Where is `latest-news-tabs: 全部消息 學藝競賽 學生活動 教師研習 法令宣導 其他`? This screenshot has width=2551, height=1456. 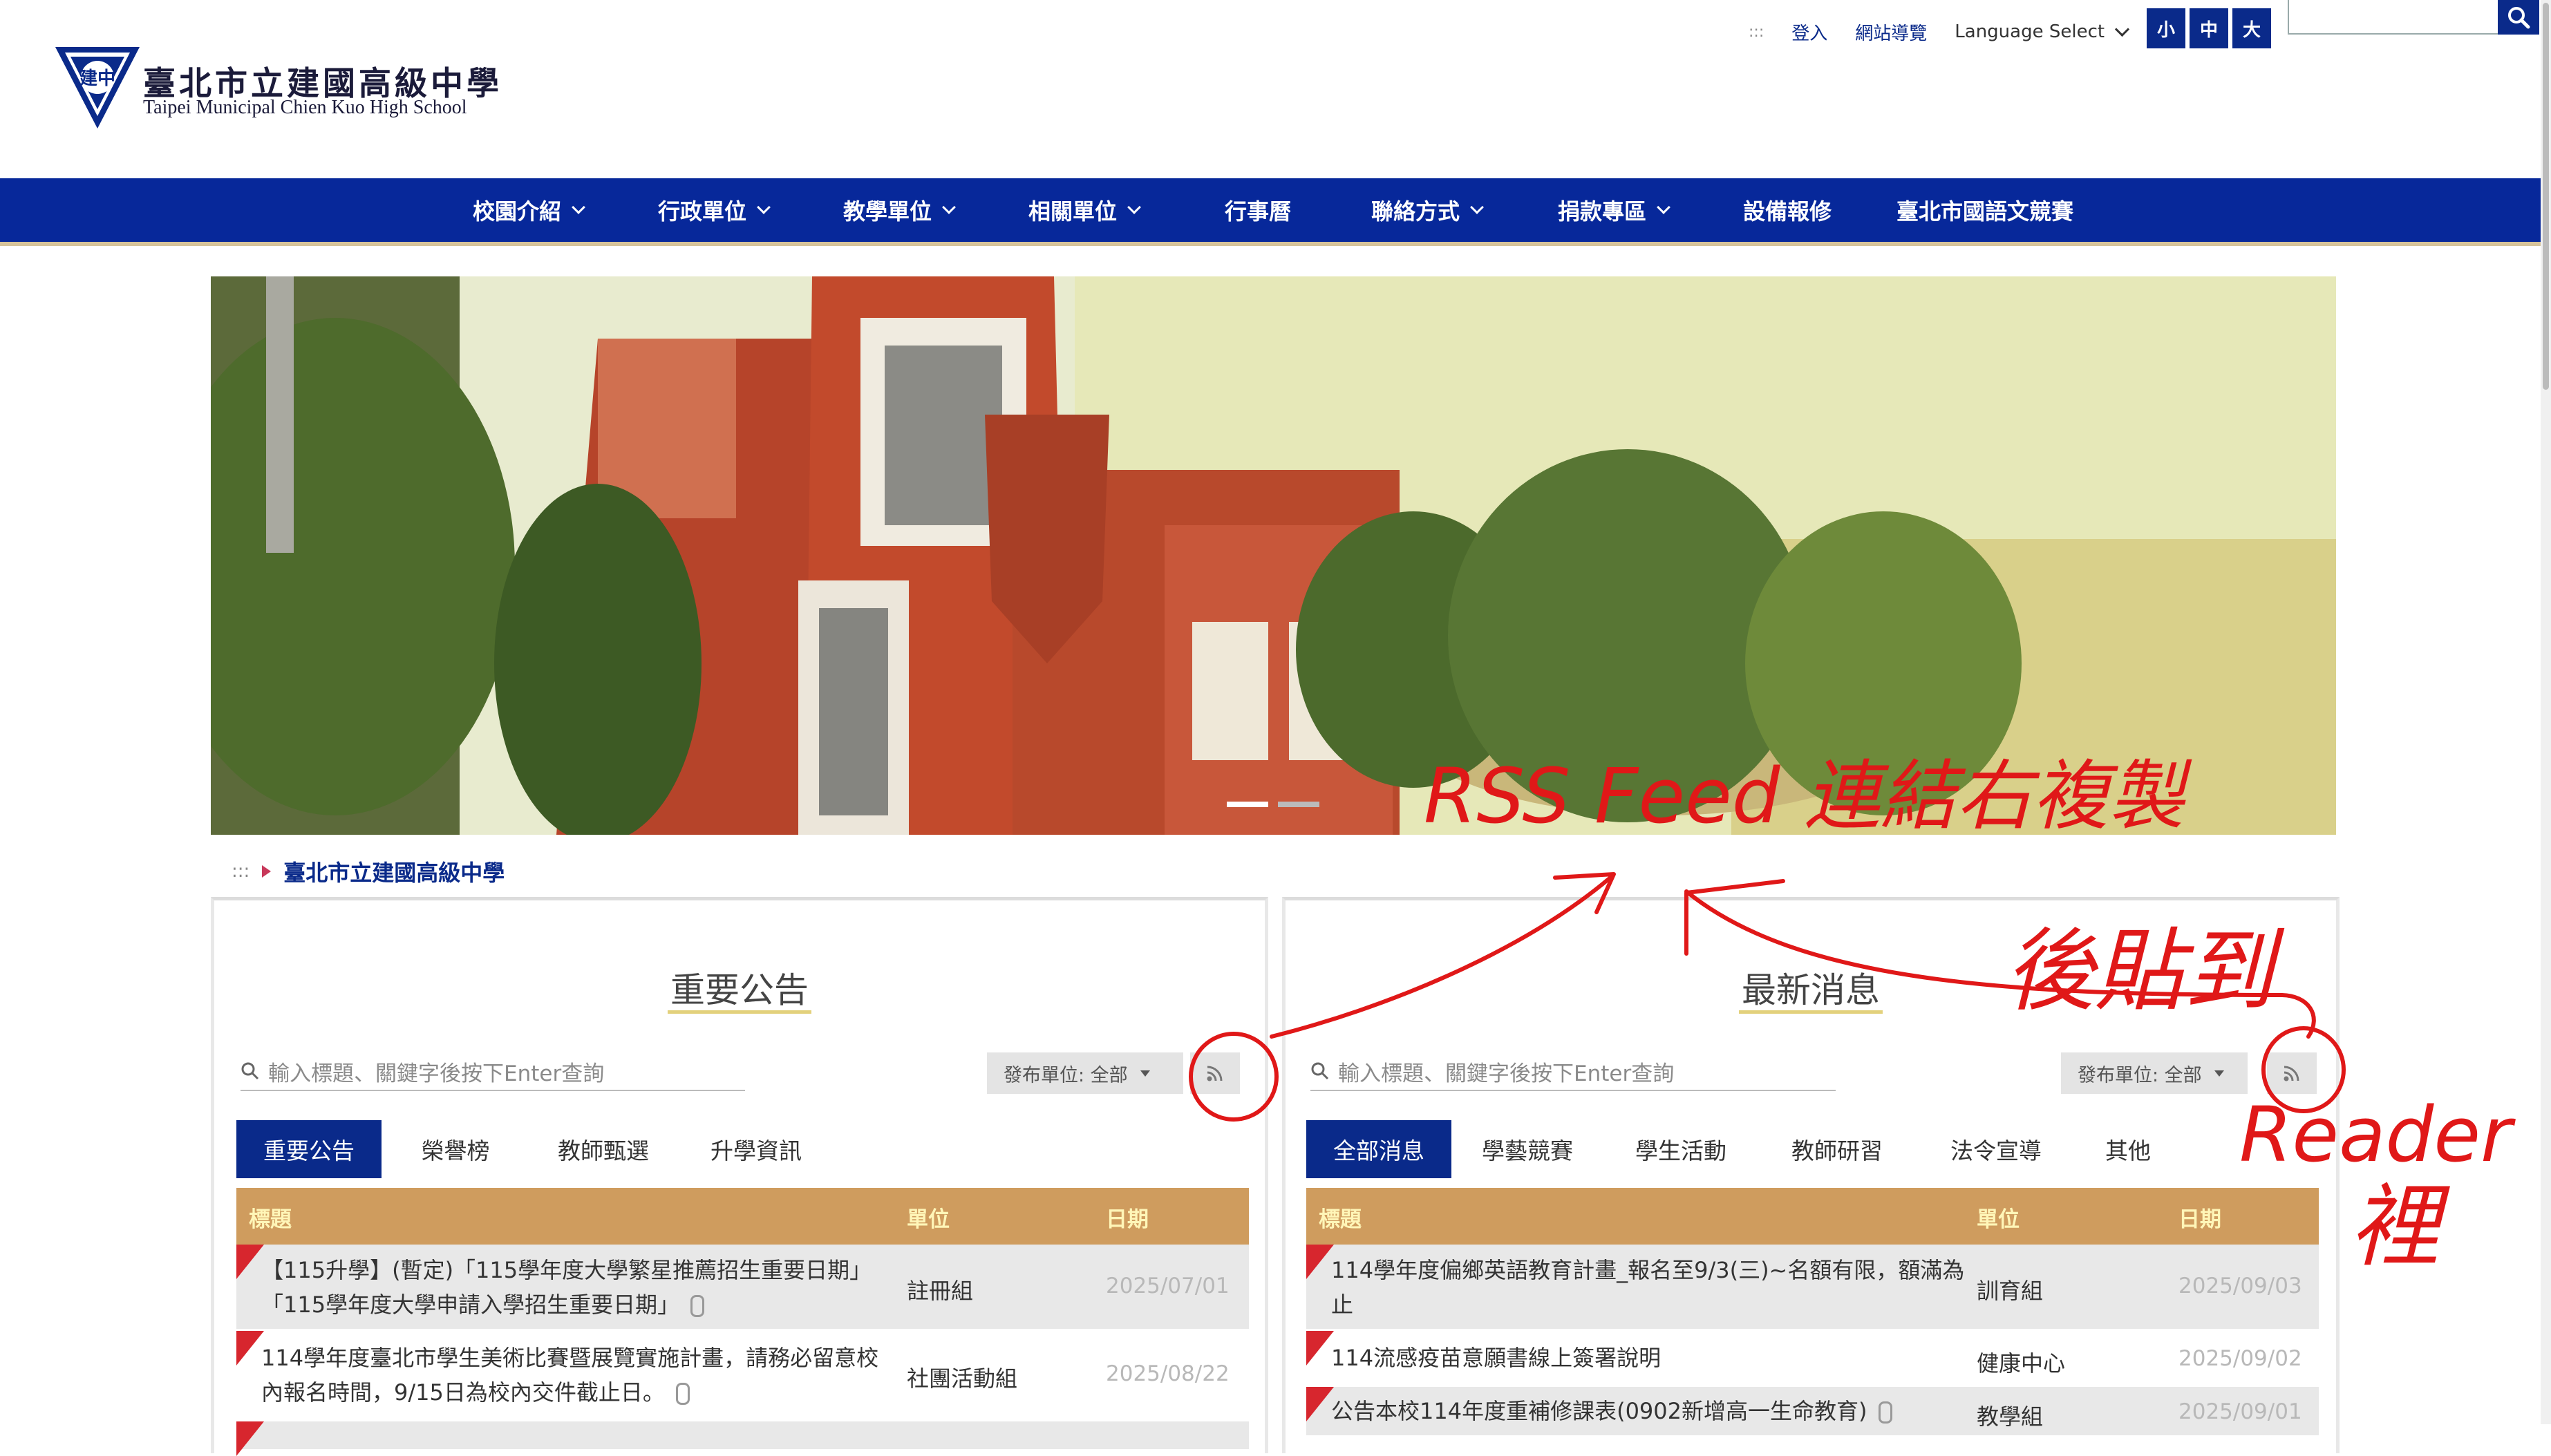 latest-news-tabs: 全部消息 學藝競賽 學生活動 教師研習 法令宣導 其他 is located at coordinates (1743, 1149).